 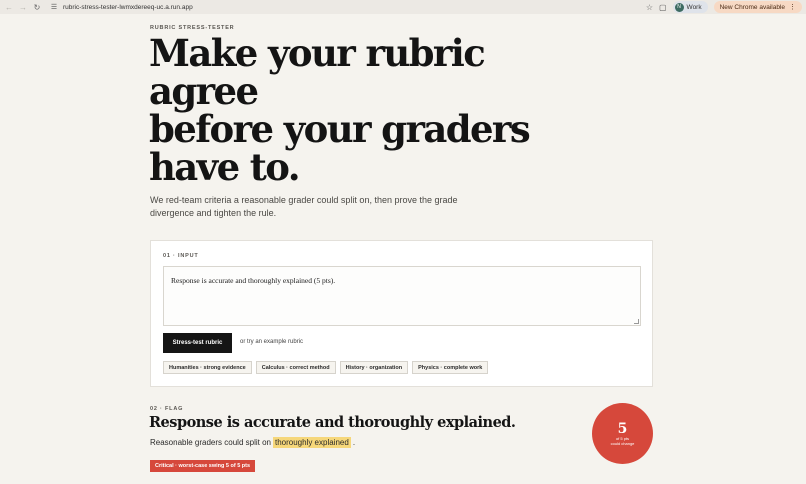 What do you see at coordinates (622, 428) in the screenshot?
I see `score-value: 5` at bounding box center [622, 428].